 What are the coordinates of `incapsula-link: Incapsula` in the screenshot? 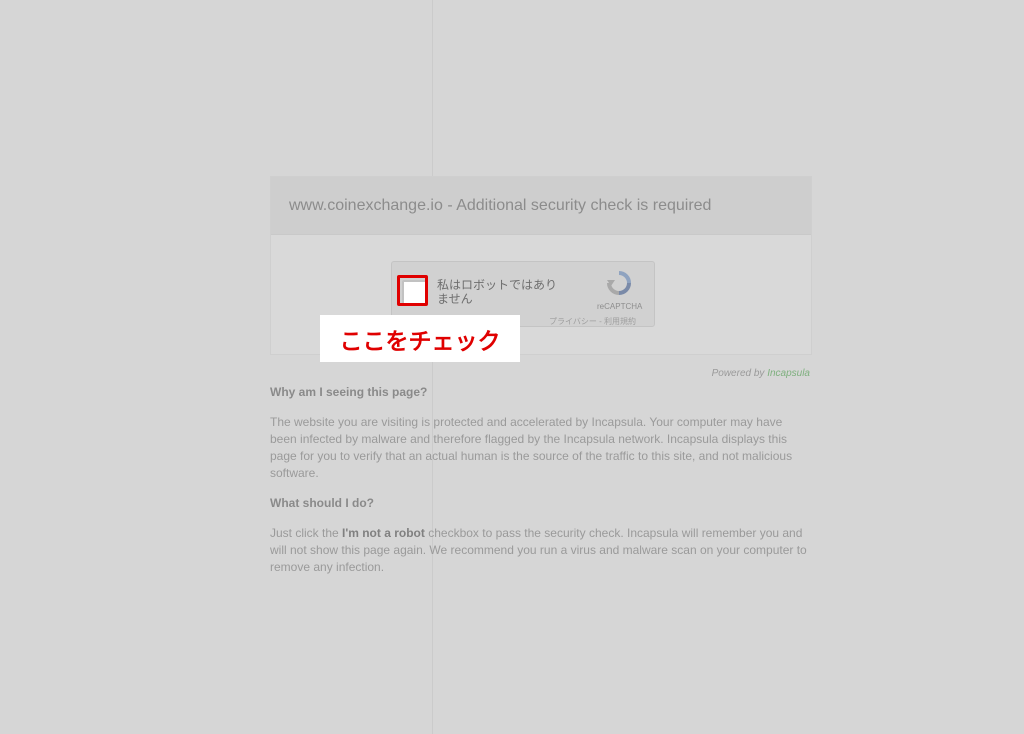 It's located at (788, 373).